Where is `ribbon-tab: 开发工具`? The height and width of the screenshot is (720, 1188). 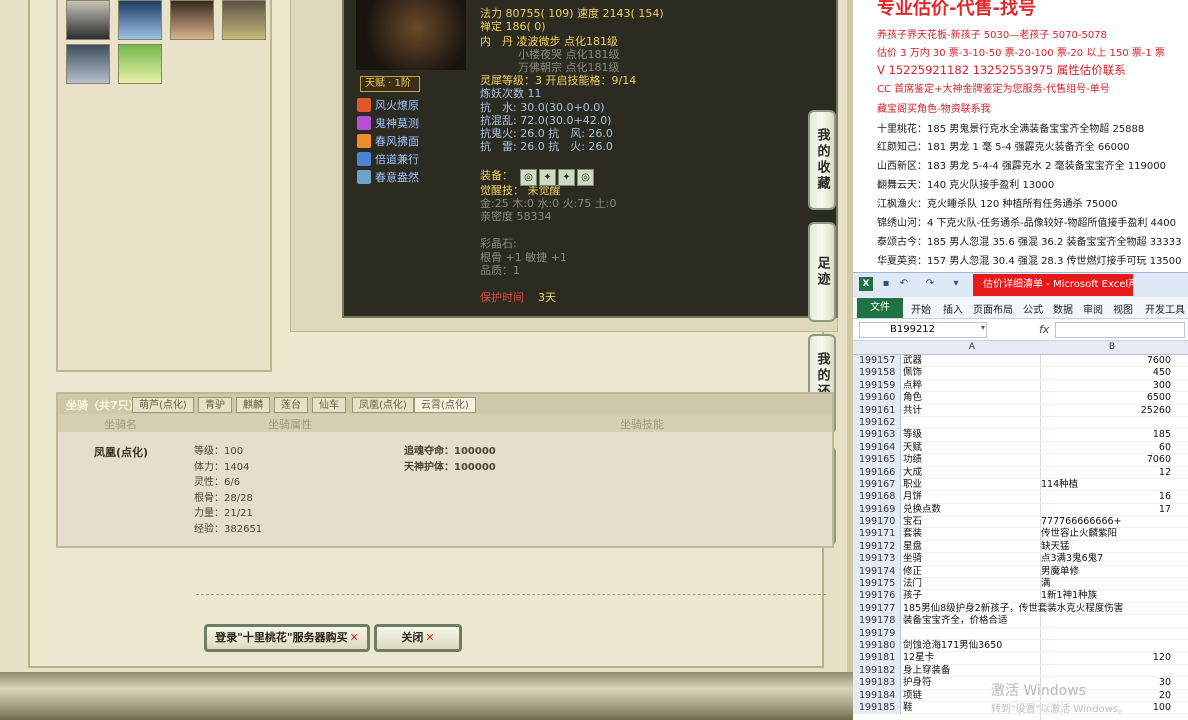 ribbon-tab: 开发工具 is located at coordinates (1165, 308).